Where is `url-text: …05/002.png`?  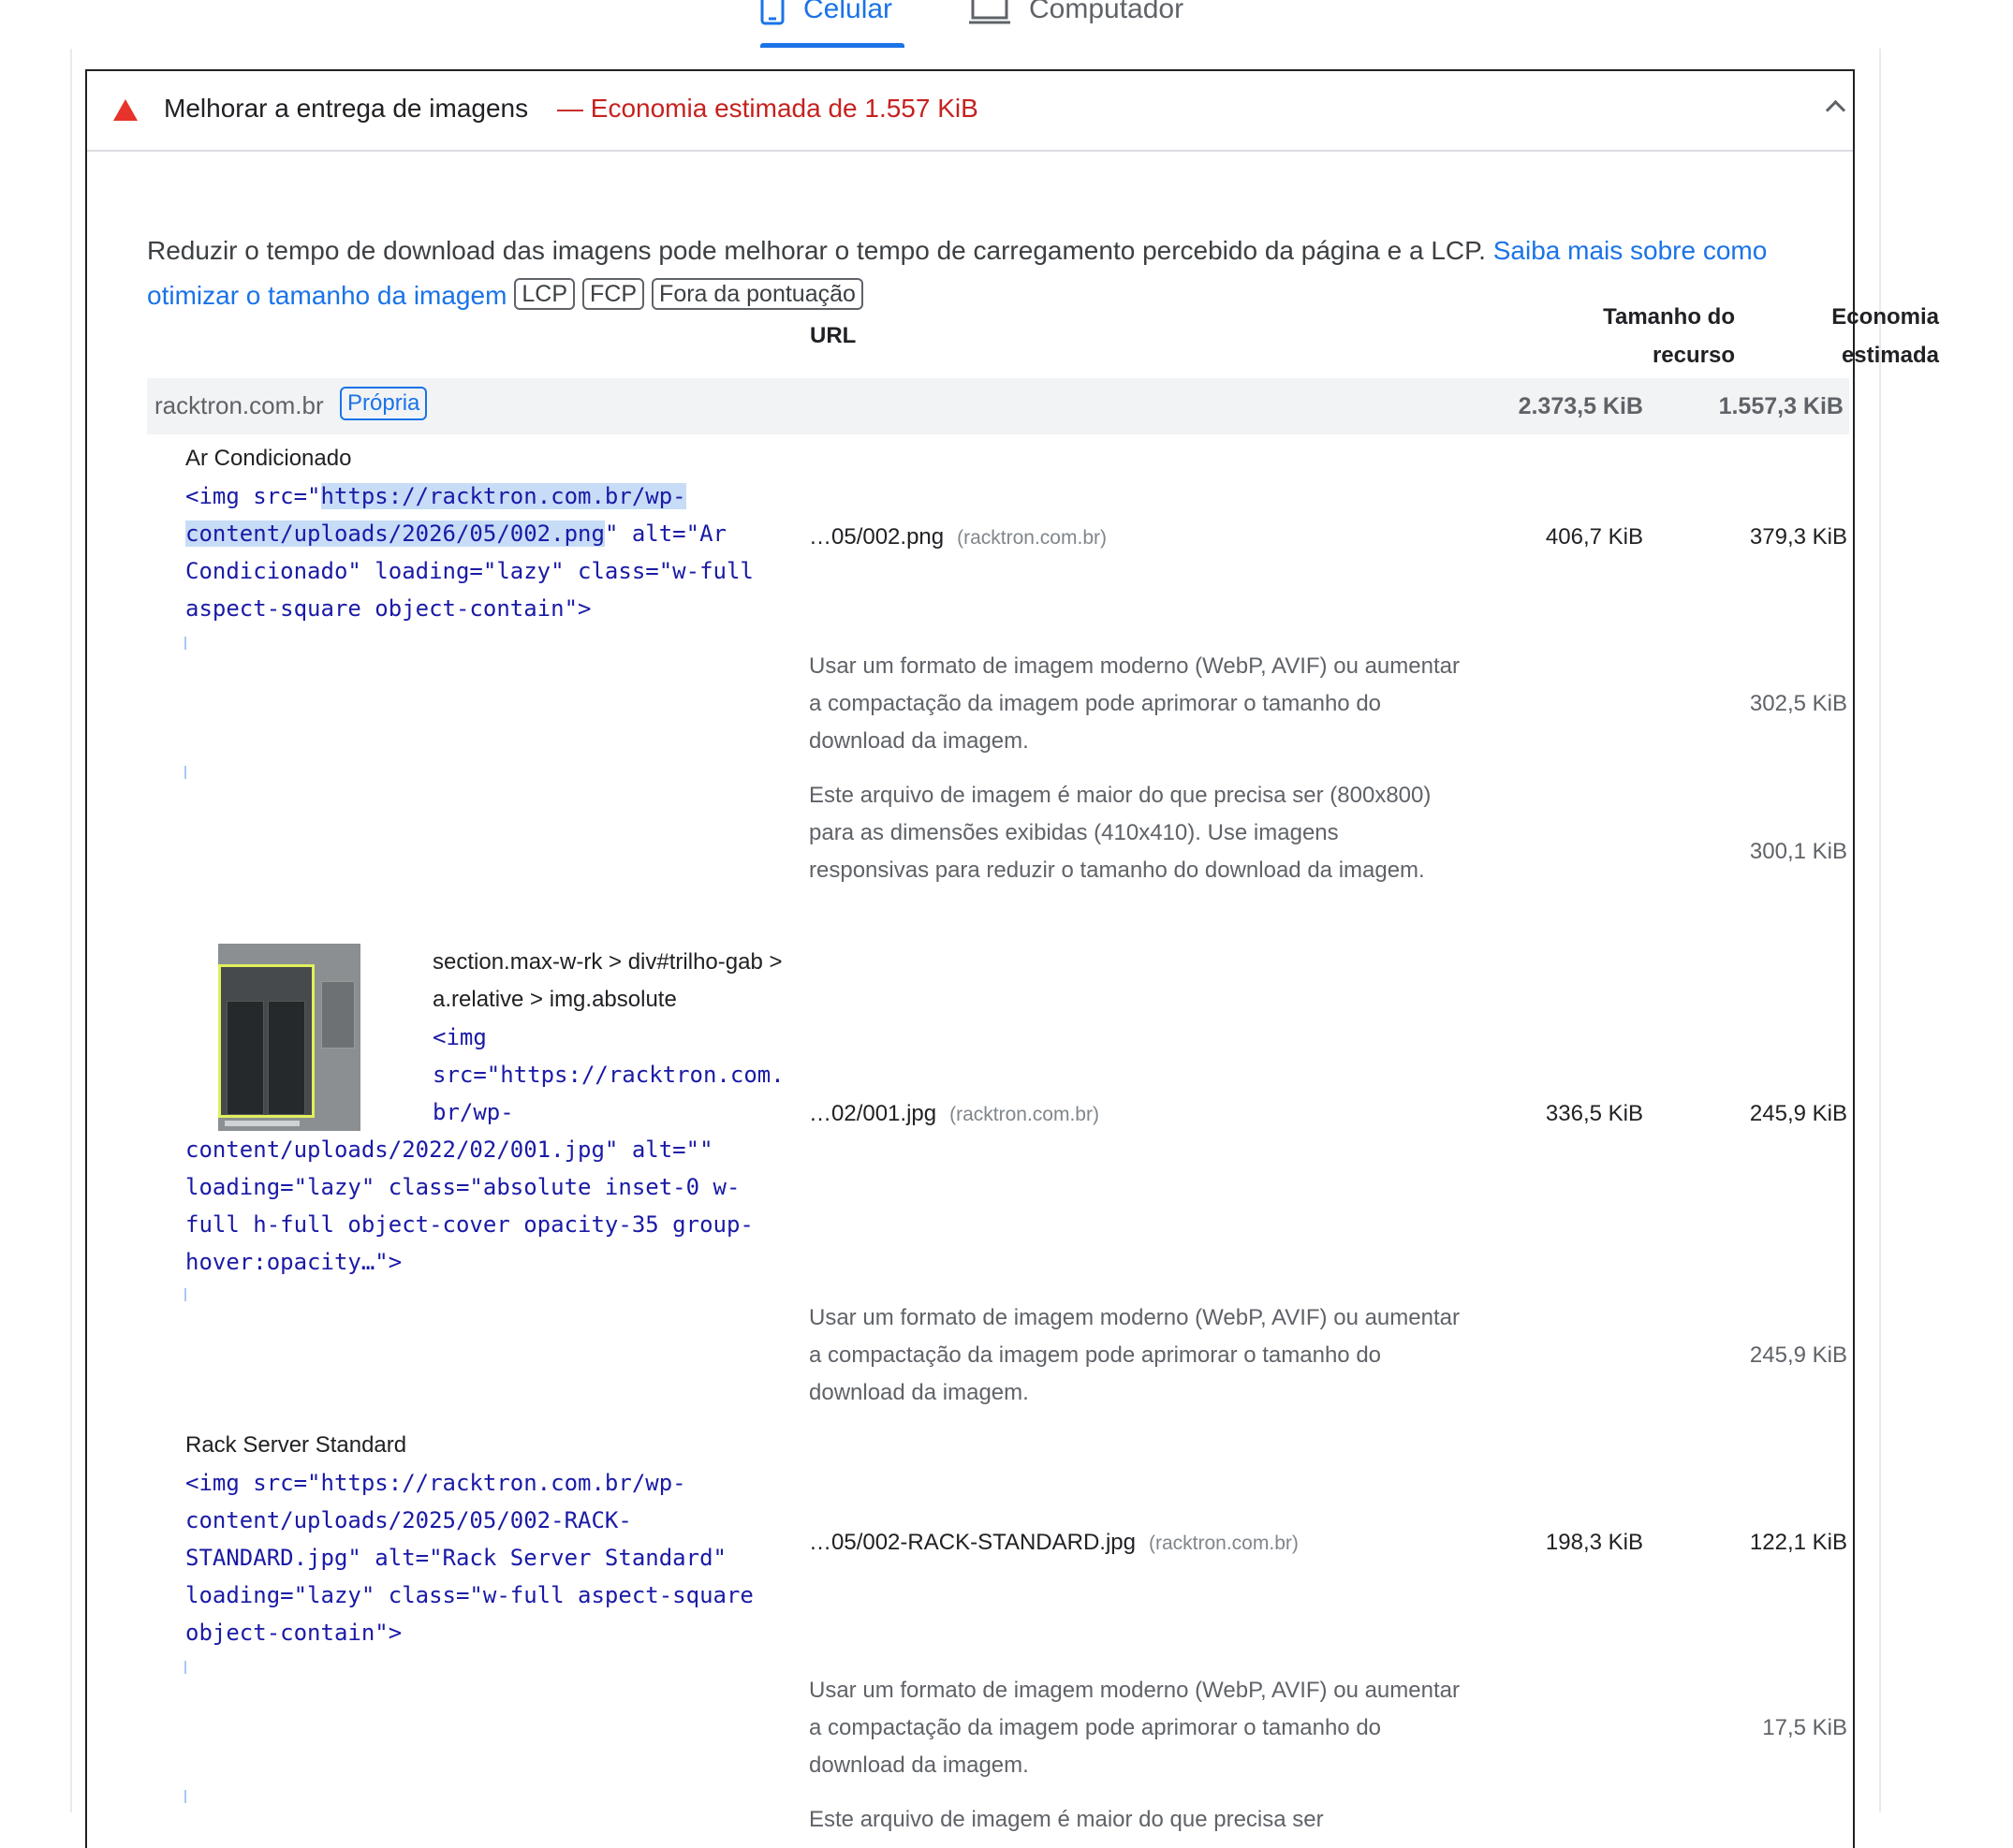
url-text: …05/002.png is located at coordinates (877, 537).